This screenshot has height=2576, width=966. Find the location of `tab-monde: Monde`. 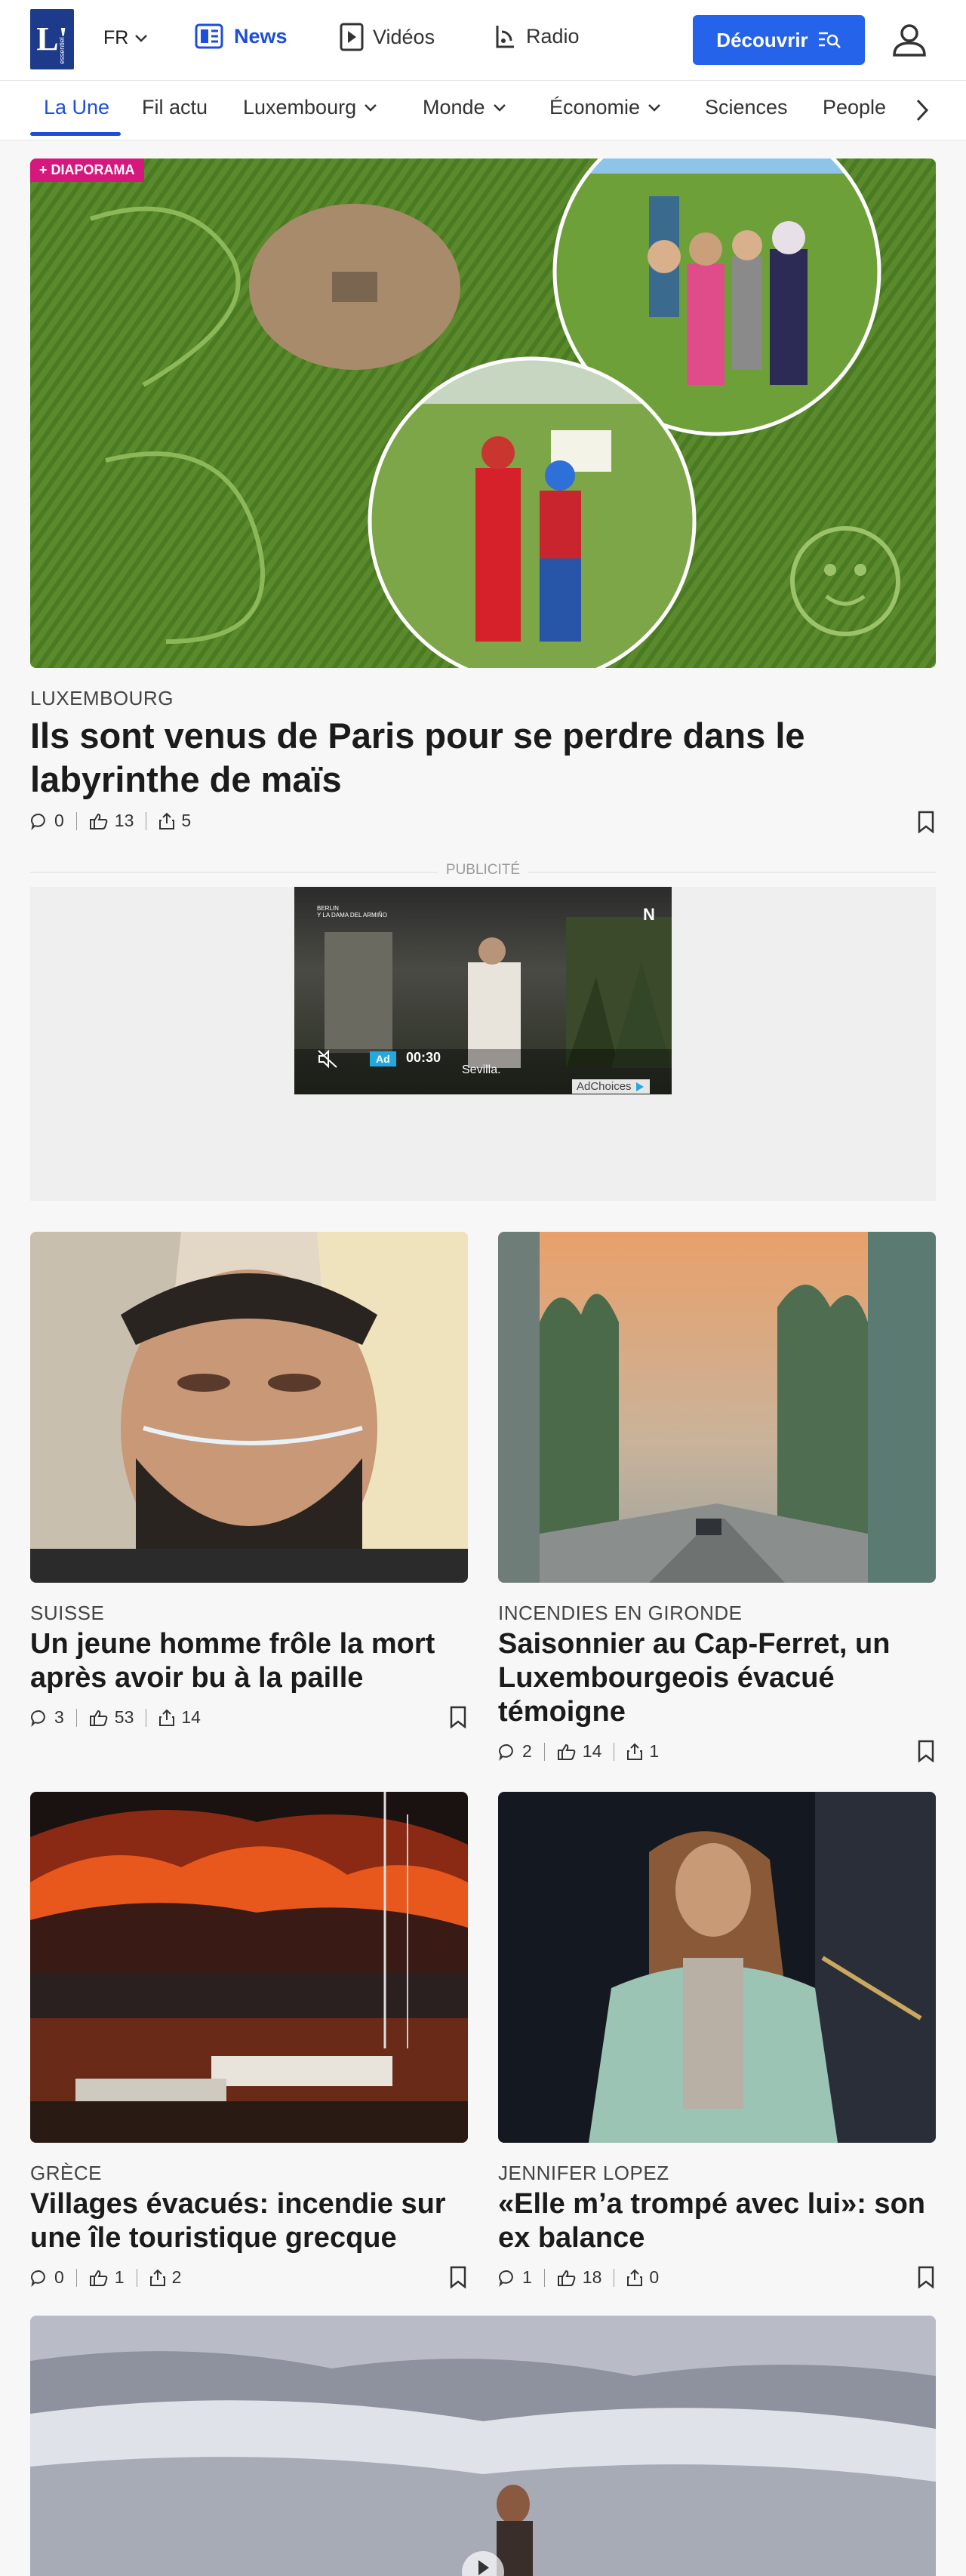

tab-monde: Monde is located at coordinates (464, 107).